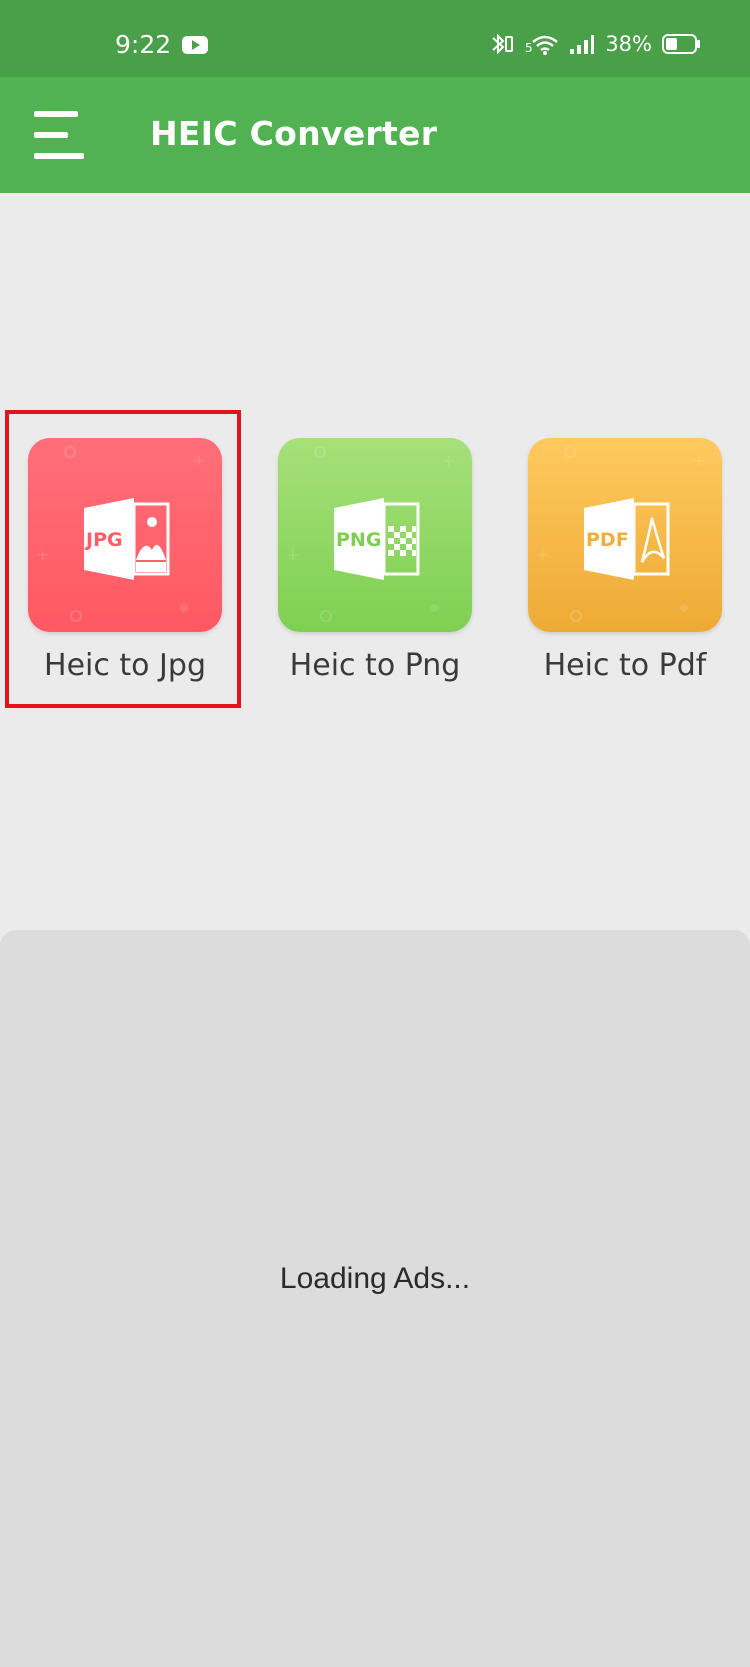  I want to click on bluetooth-icon, so click(503, 44).